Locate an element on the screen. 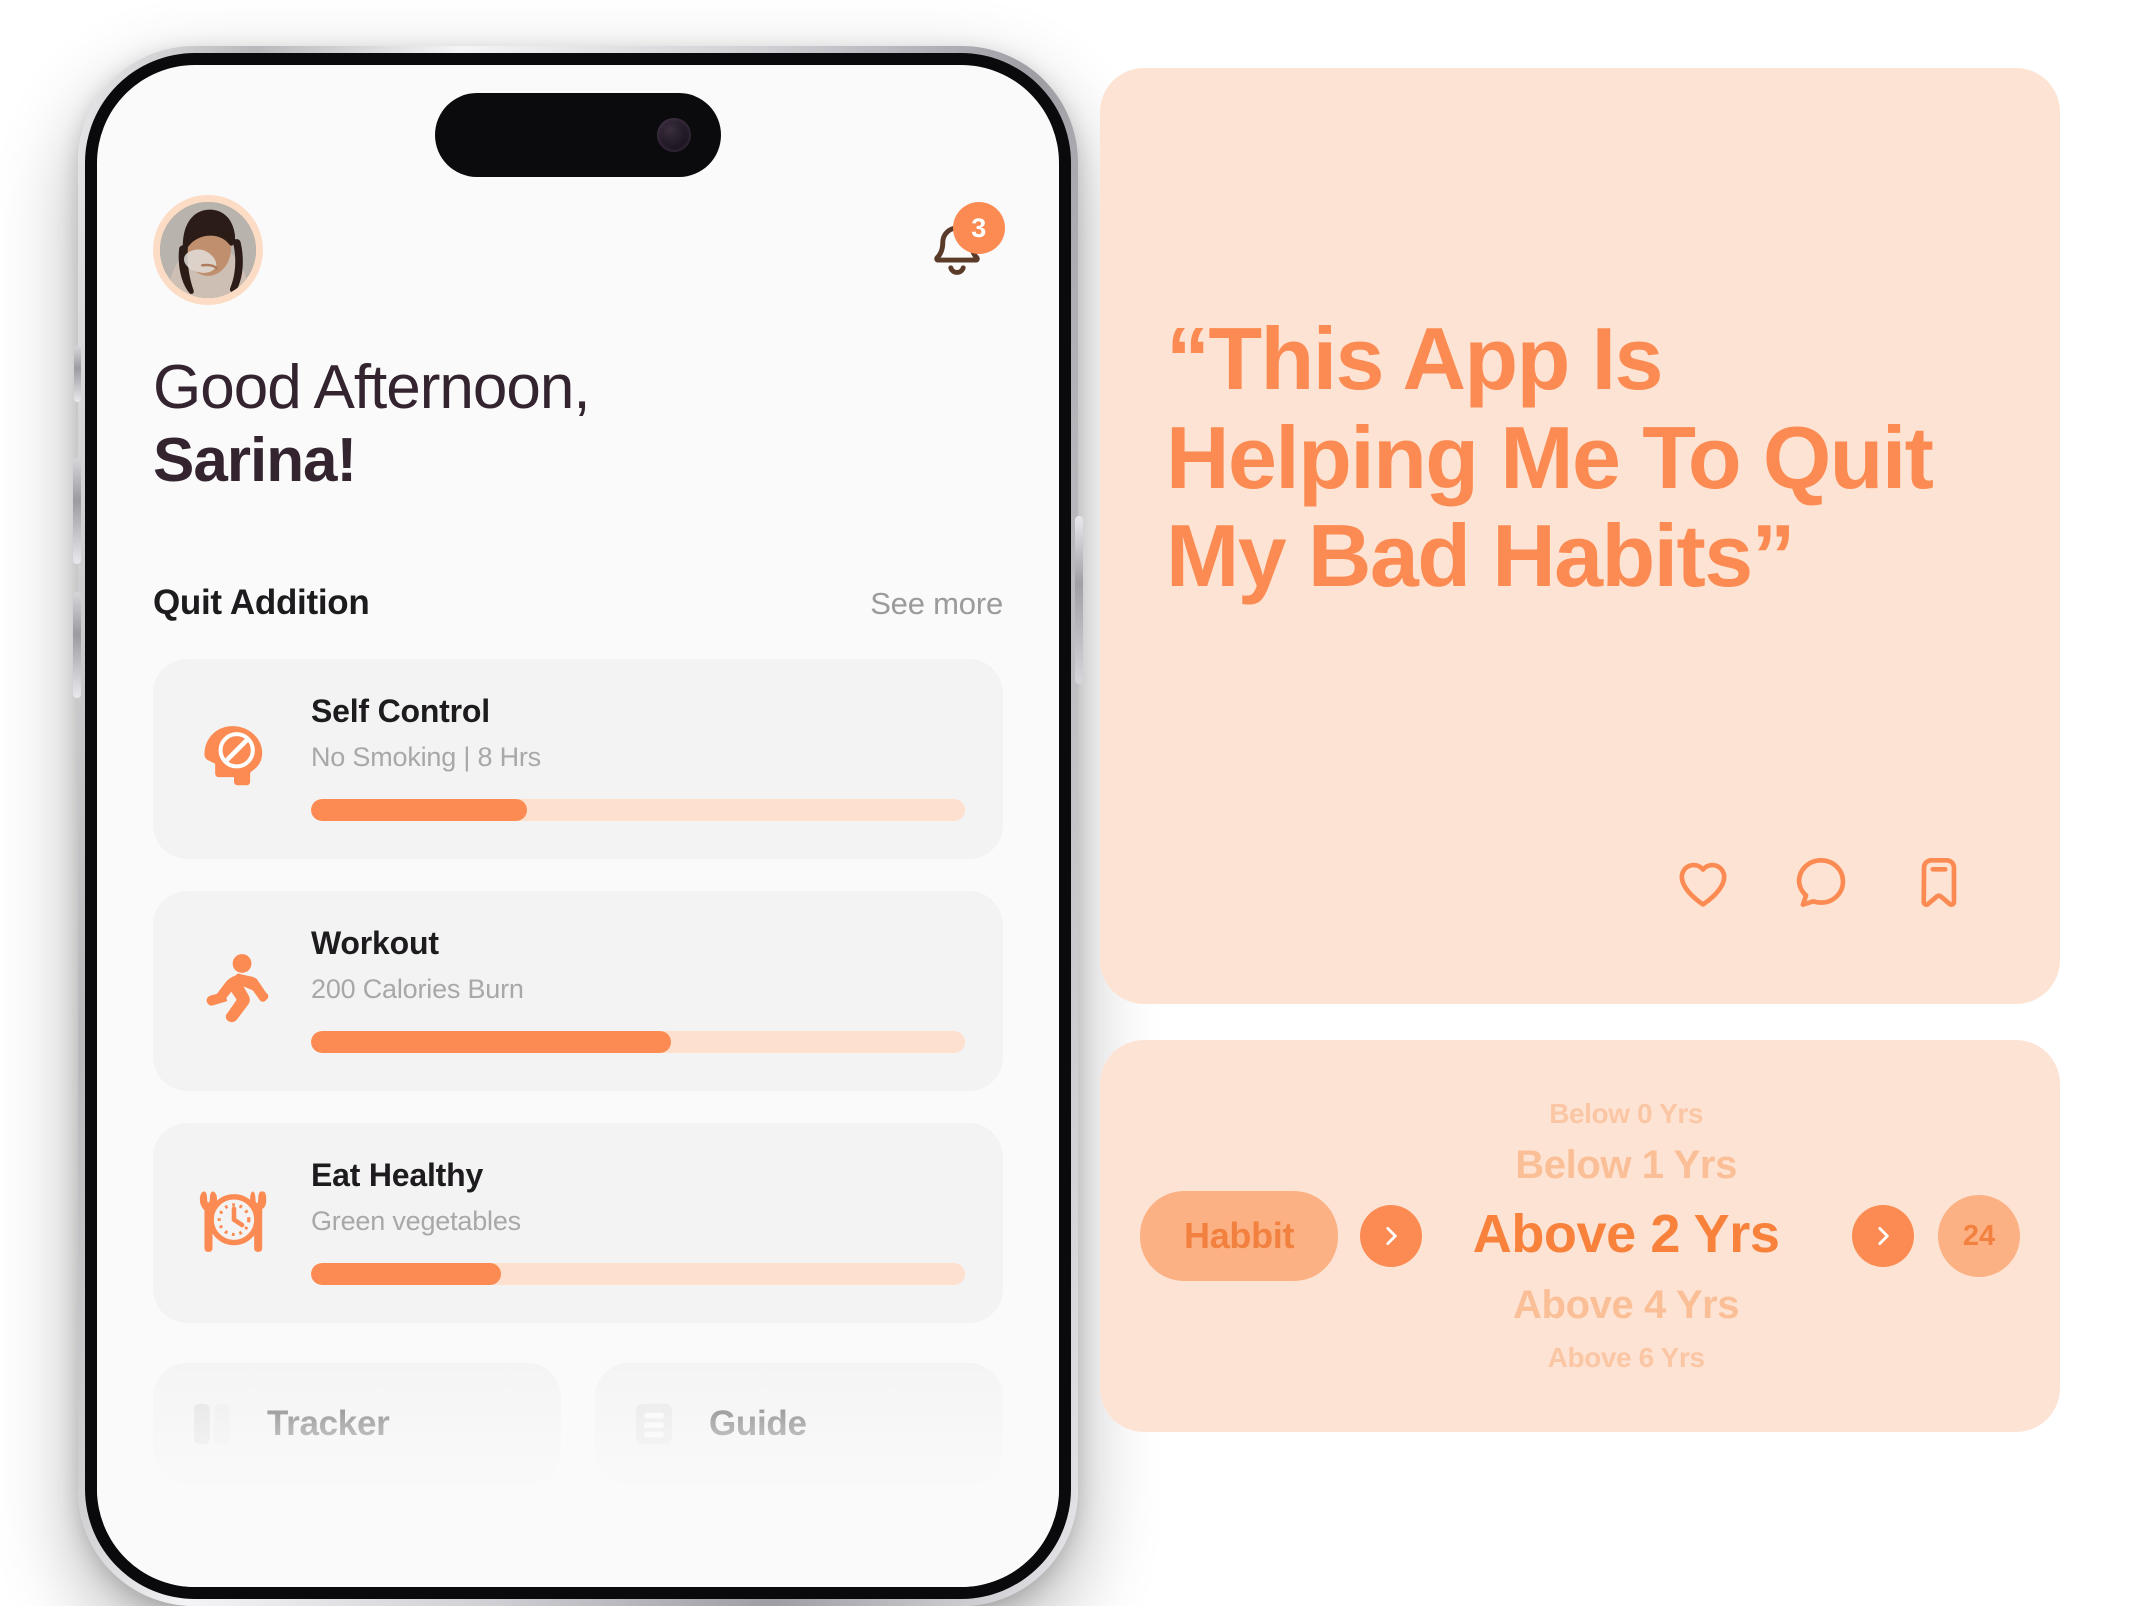 This screenshot has height=1606, width=2132. habit-card-eat-healthy: Eat Healthy Green vegetables is located at coordinates (578, 1223).